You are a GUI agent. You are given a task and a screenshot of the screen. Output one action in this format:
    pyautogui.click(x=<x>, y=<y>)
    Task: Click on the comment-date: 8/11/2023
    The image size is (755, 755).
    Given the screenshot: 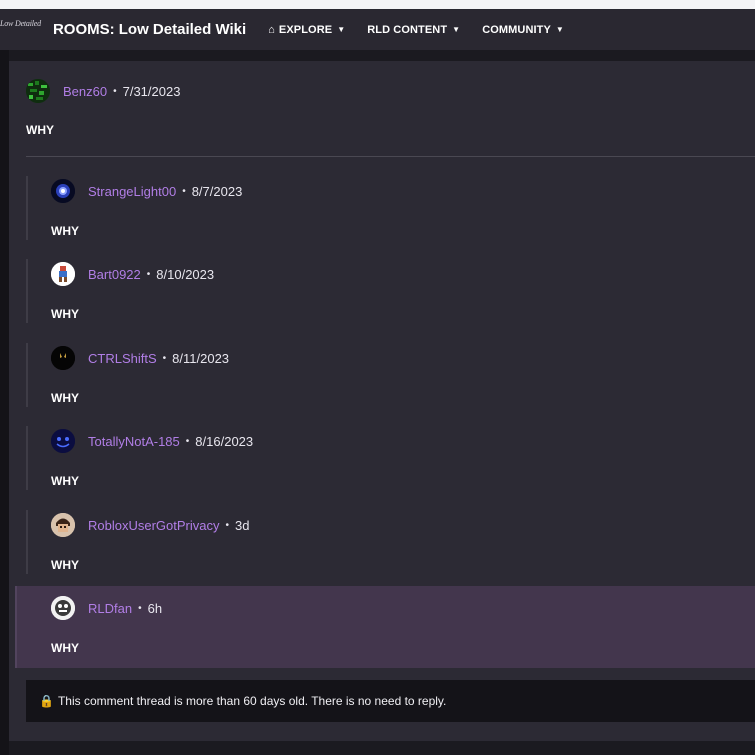 What is the action you would take?
    pyautogui.click(x=201, y=358)
    